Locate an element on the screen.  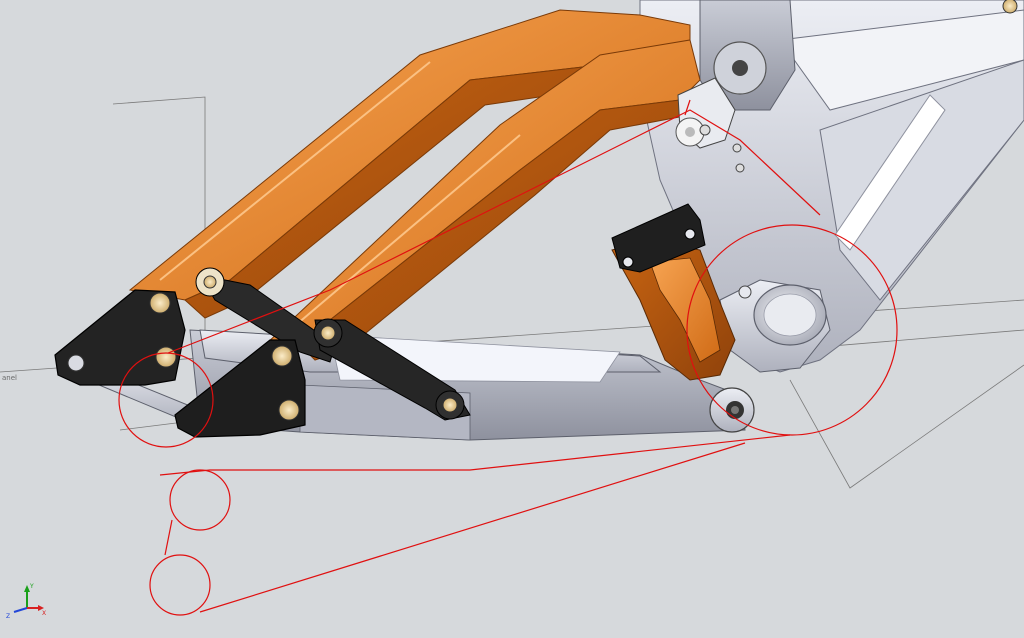
plane-label: anel is located at coordinates (9, 378).